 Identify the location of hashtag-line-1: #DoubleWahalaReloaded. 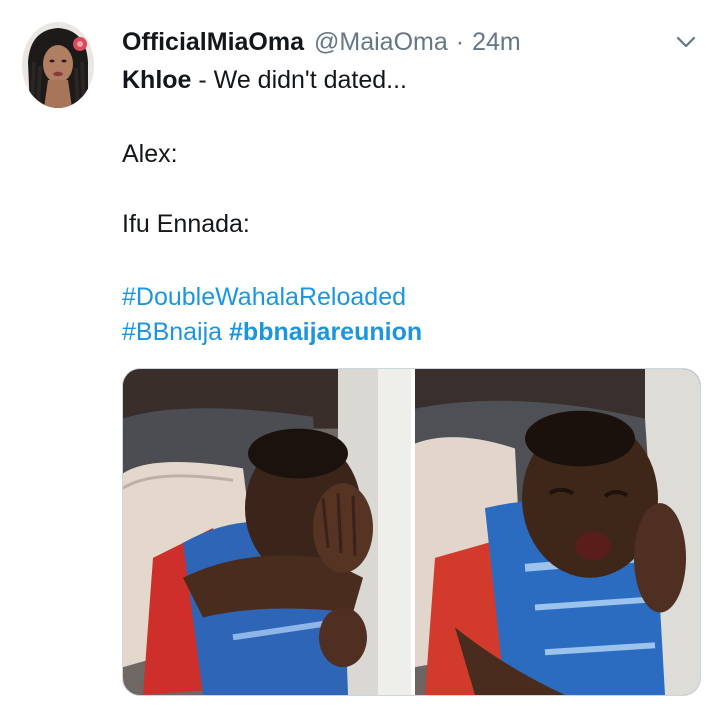
(264, 297).